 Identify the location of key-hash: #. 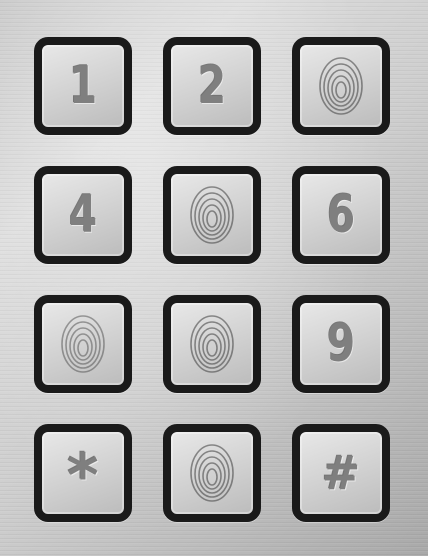
(341, 473).